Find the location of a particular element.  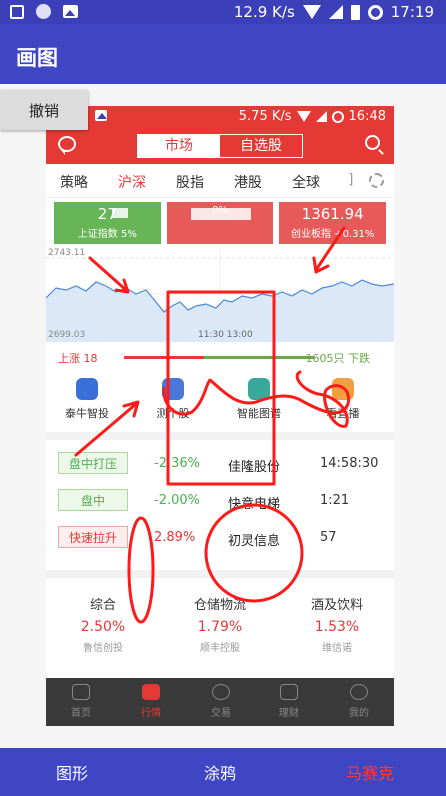

undo-button: 撤销 is located at coordinates (44, 110).